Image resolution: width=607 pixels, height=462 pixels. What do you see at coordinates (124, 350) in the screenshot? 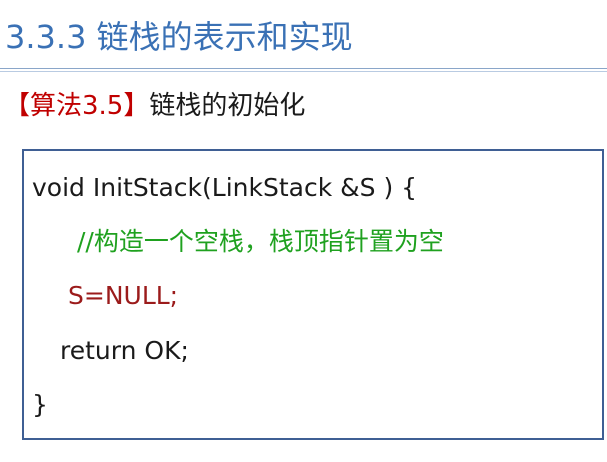
I see `code-line-return: return OK;` at bounding box center [124, 350].